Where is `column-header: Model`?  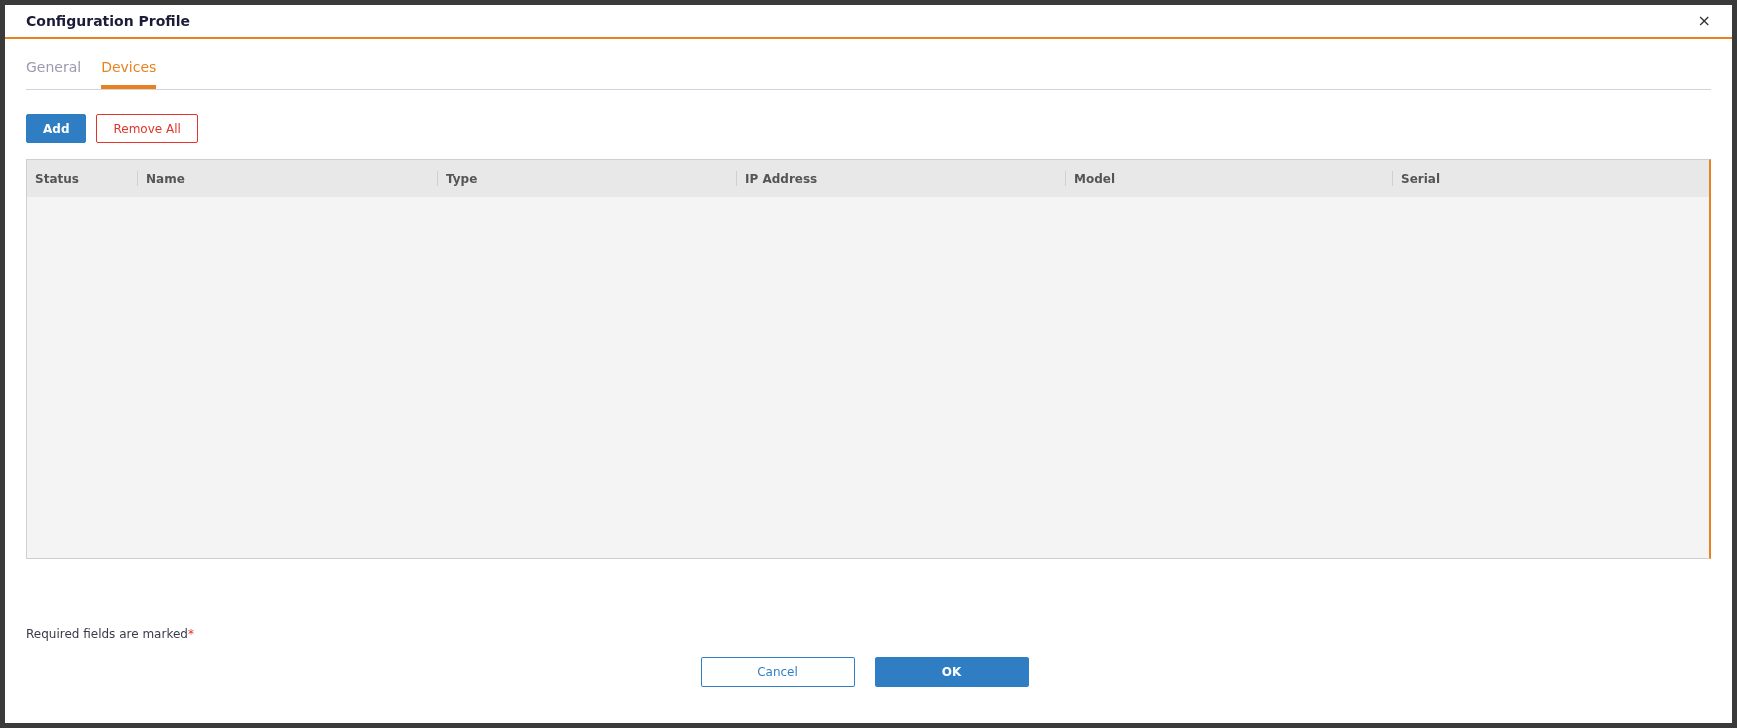
column-header: Model is located at coordinates (1095, 179).